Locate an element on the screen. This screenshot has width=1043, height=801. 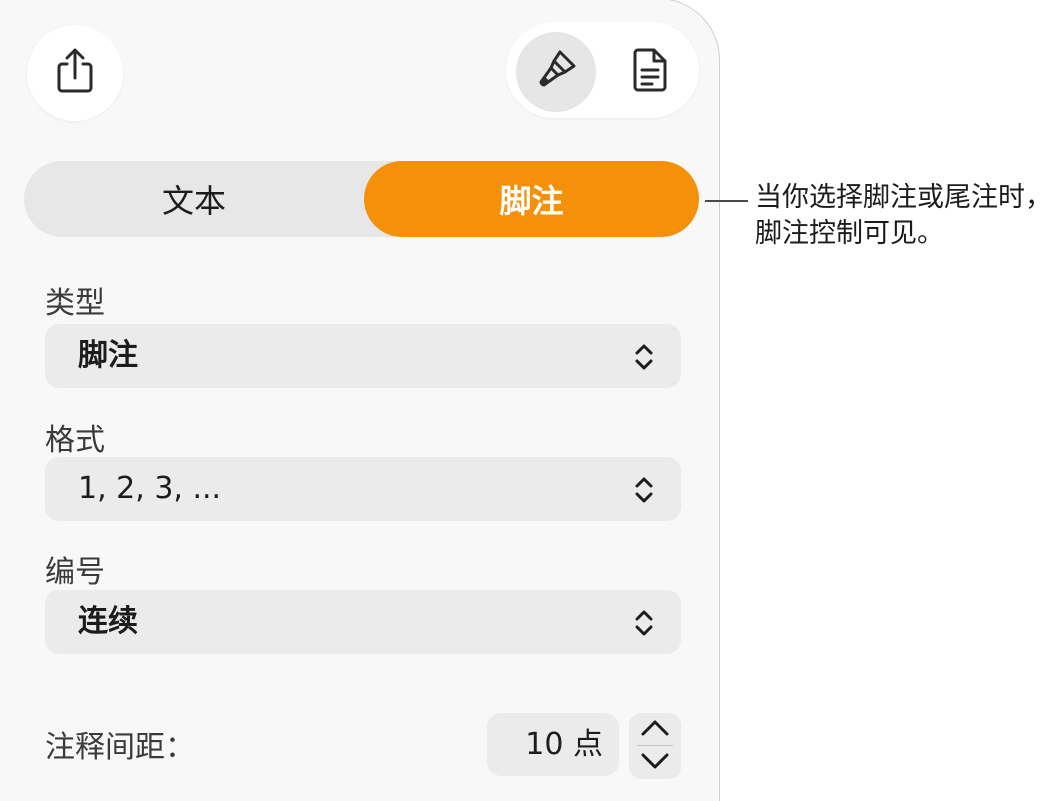
document-icon is located at coordinates (650, 72).